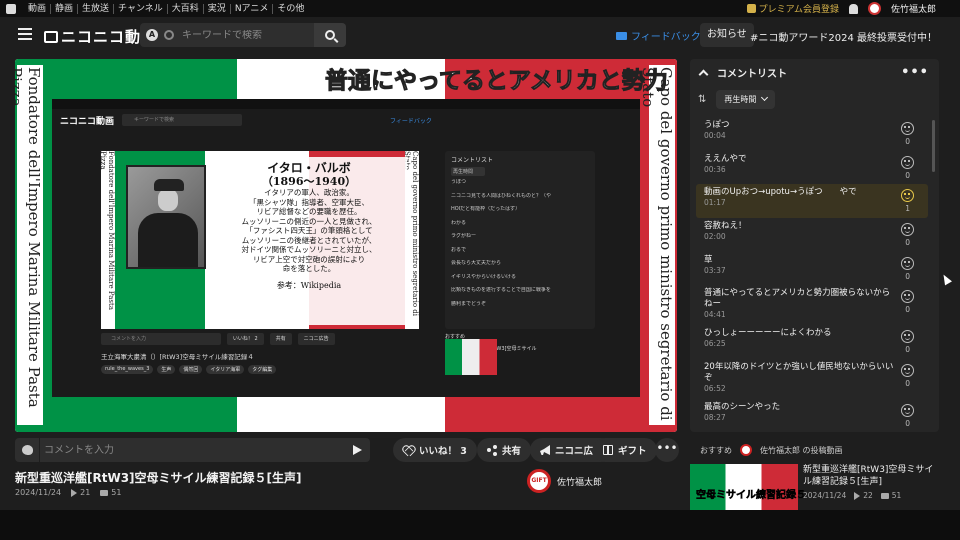  I want to click on notice-text: #ニコ動アワード2024 最終投票受付中！, so click(843, 36).